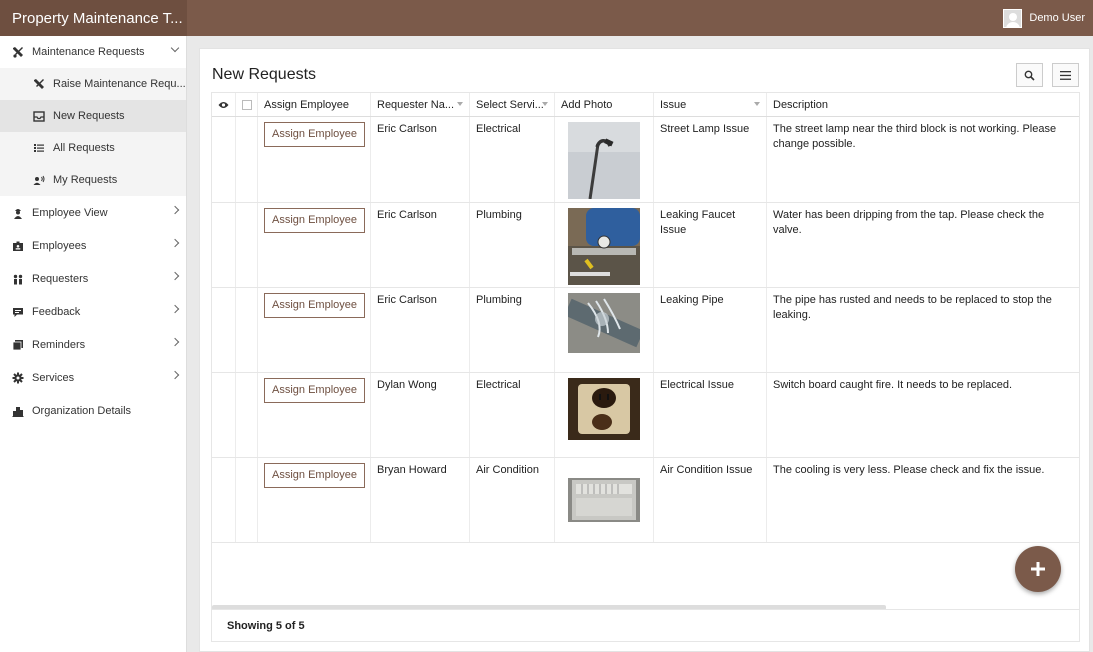 This screenshot has width=1093, height=652. I want to click on street-lamp-photo, so click(604, 160).